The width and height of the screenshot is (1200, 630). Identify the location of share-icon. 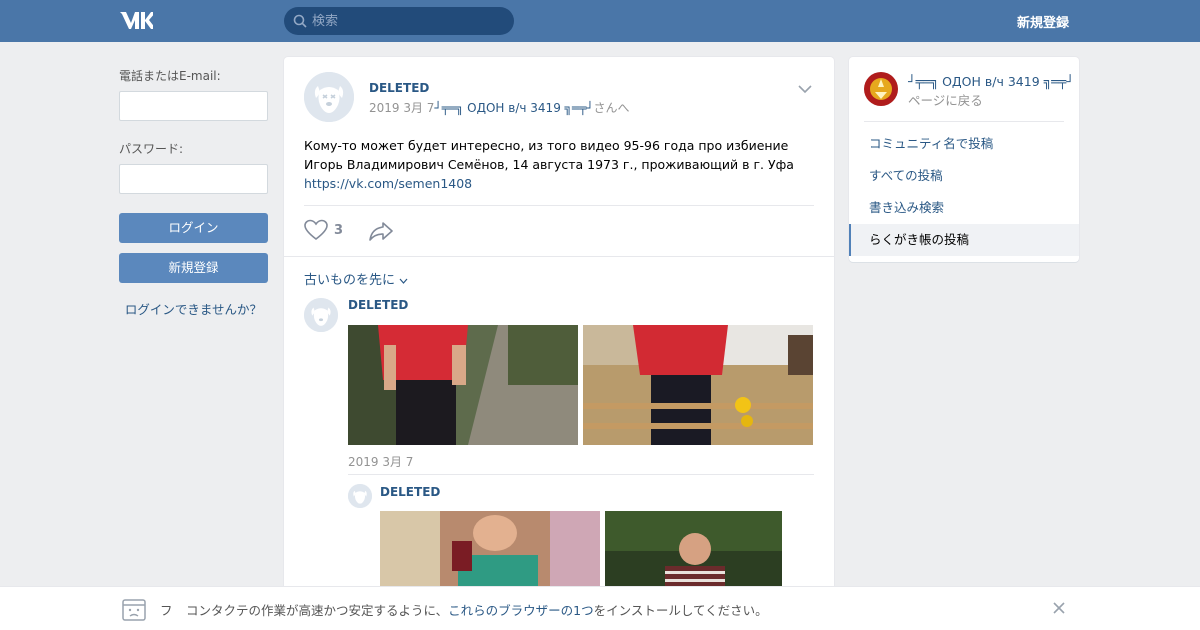
(381, 231).